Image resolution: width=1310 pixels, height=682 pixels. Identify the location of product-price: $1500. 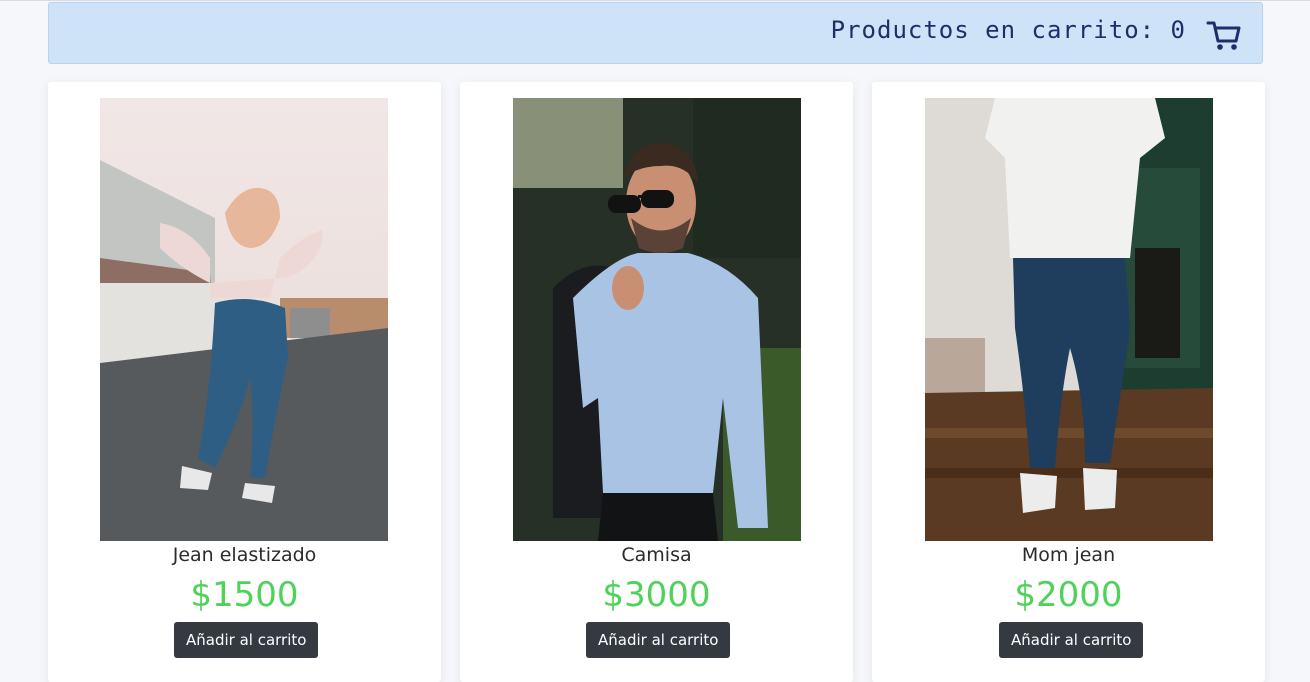
(244, 595).